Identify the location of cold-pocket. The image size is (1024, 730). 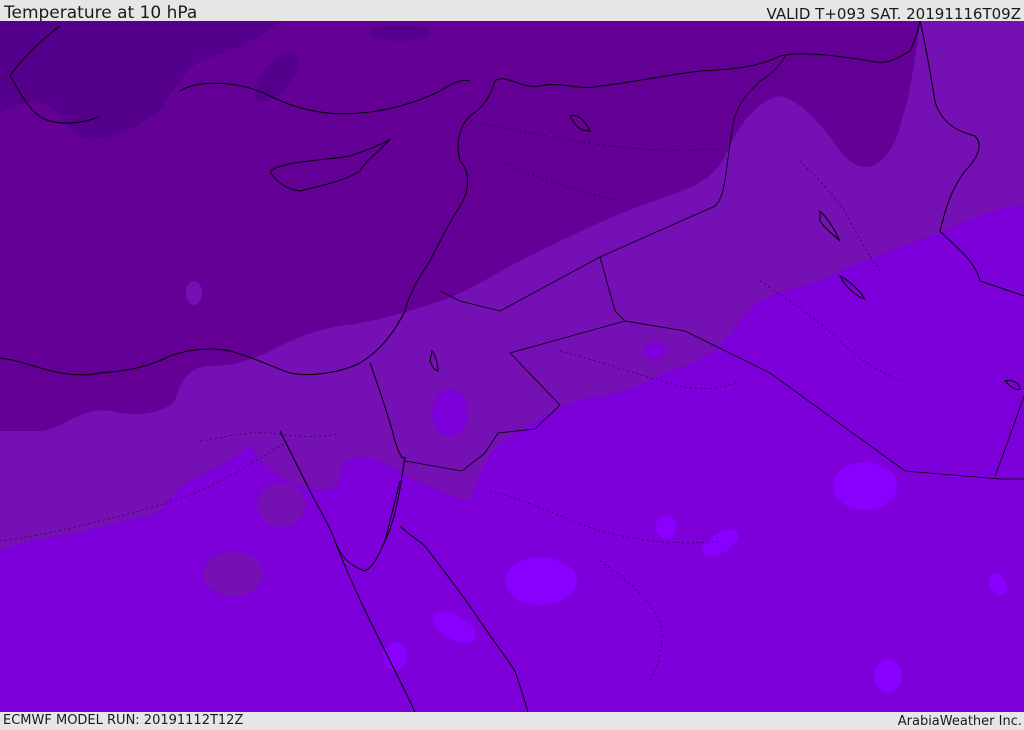
(194, 293).